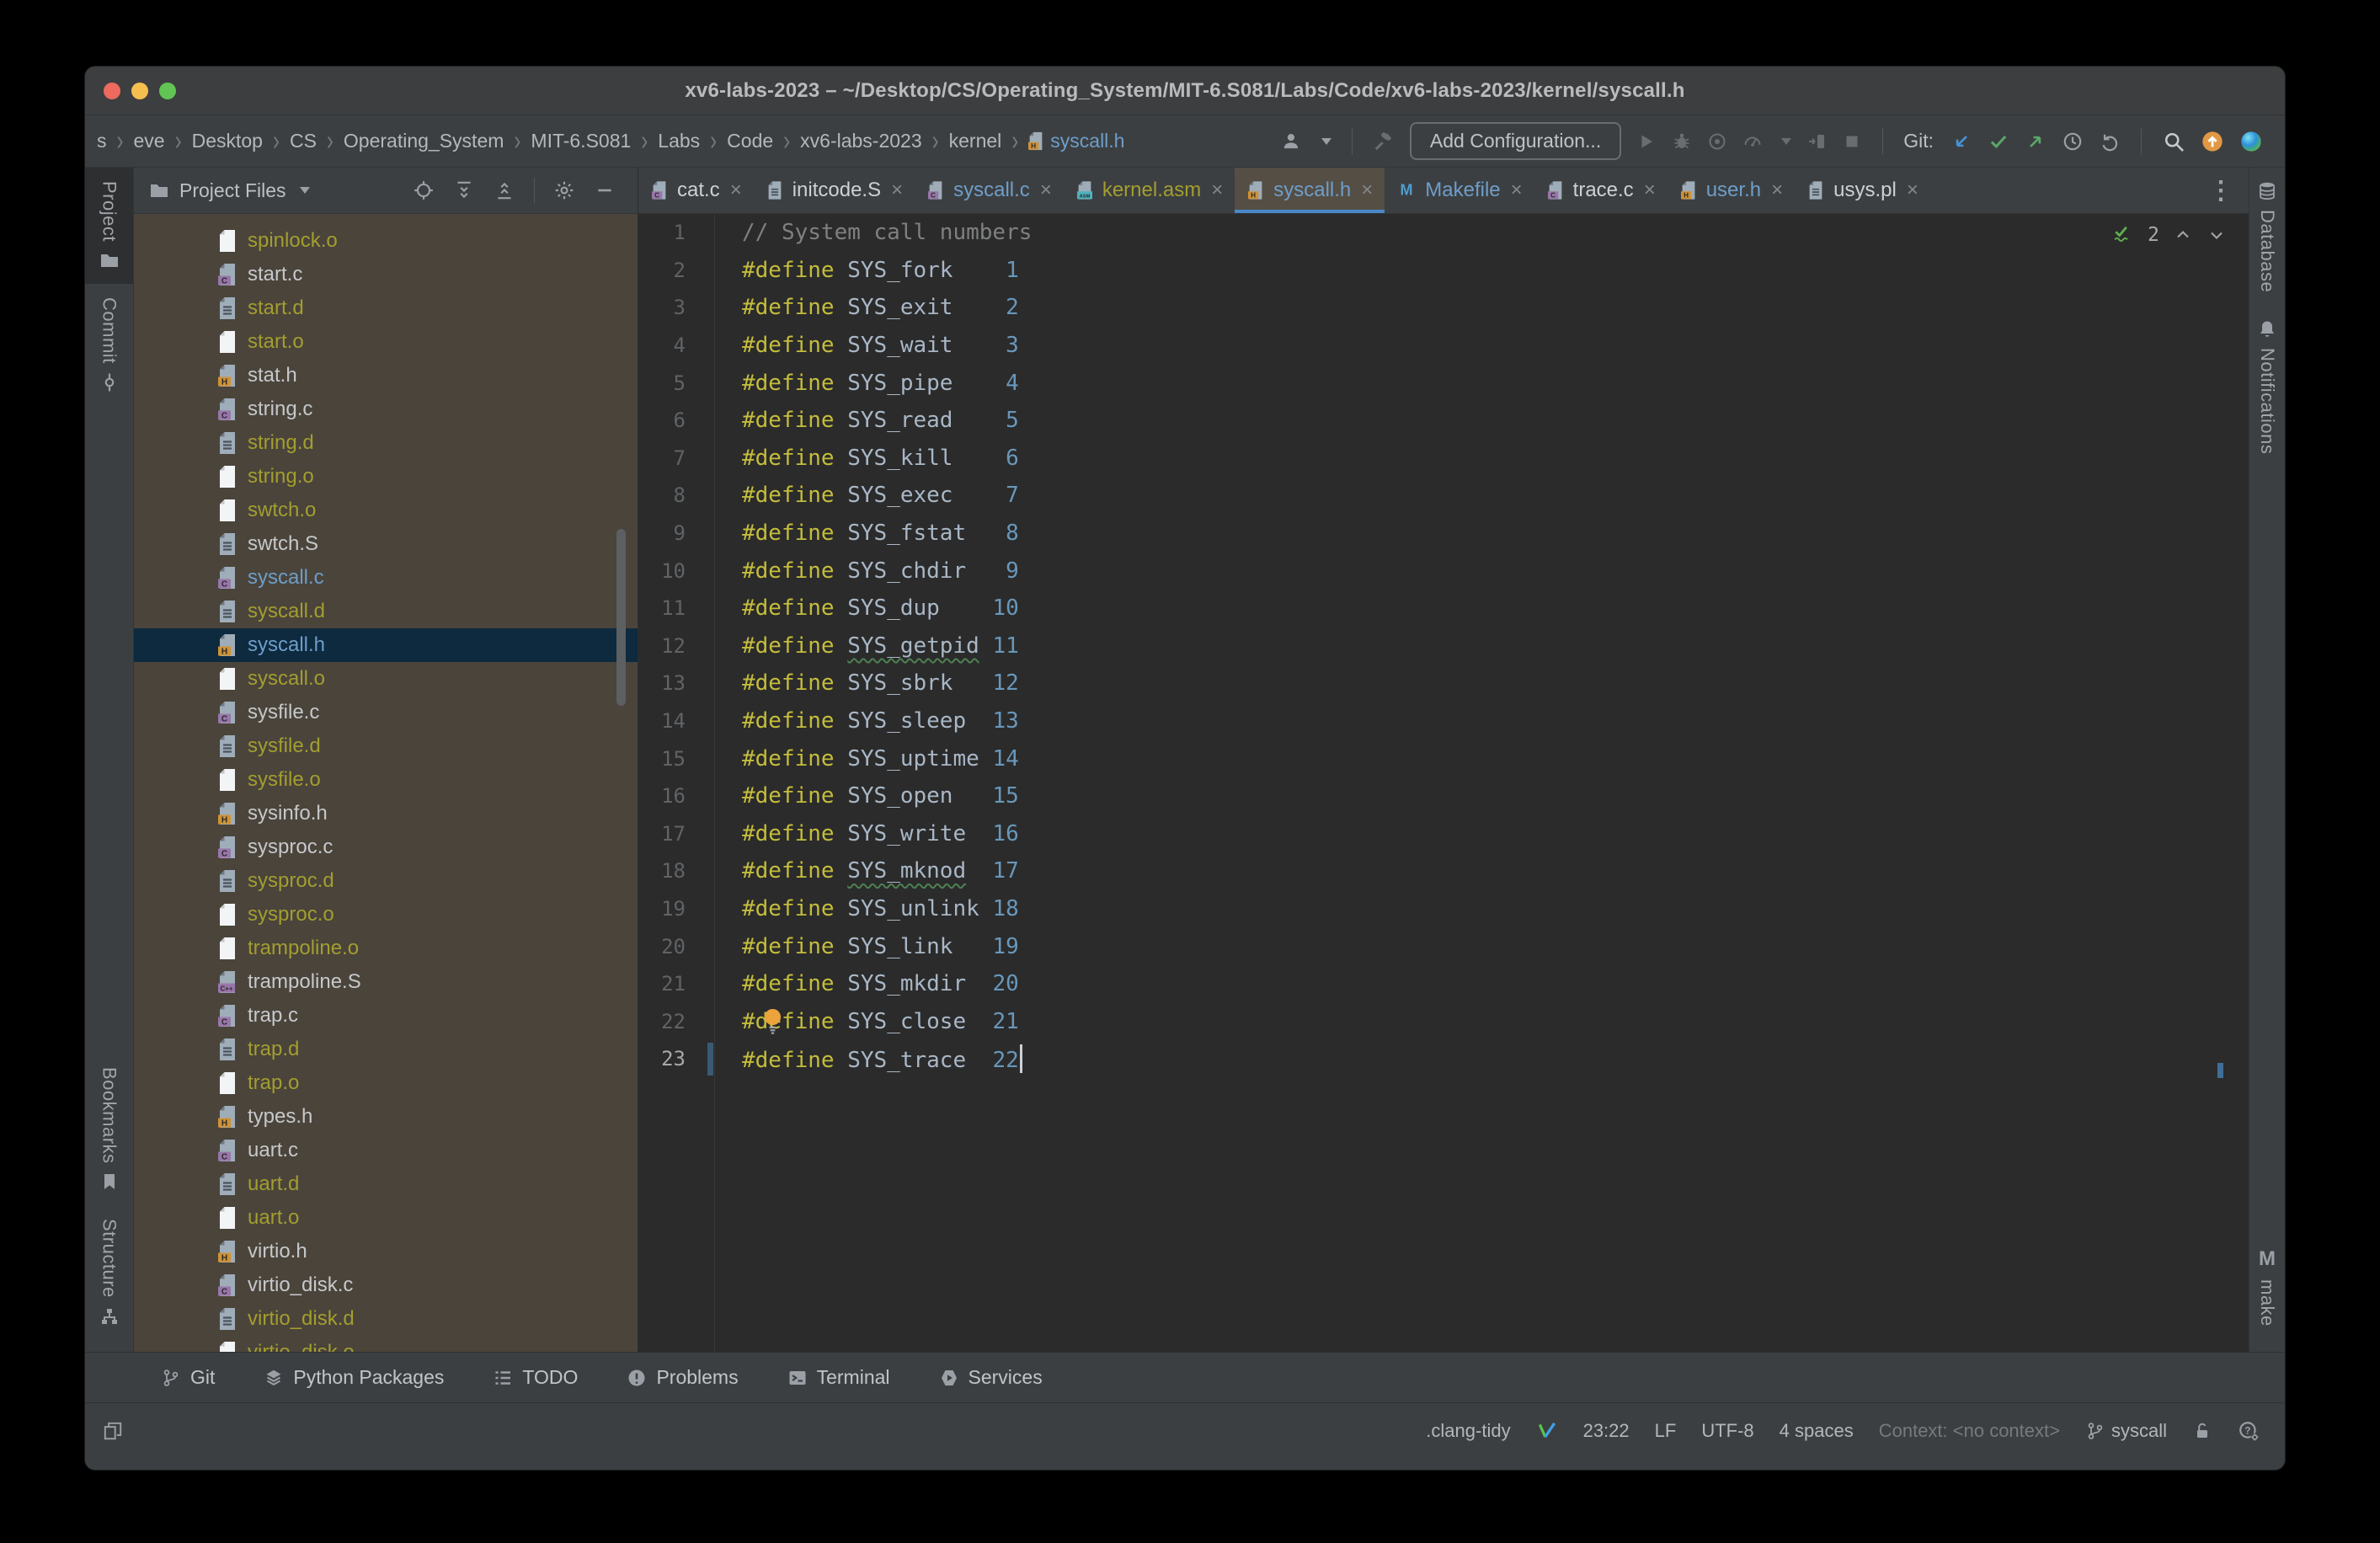  What do you see at coordinates (975, 141) in the screenshot?
I see `breadcrumb-item: kernel` at bounding box center [975, 141].